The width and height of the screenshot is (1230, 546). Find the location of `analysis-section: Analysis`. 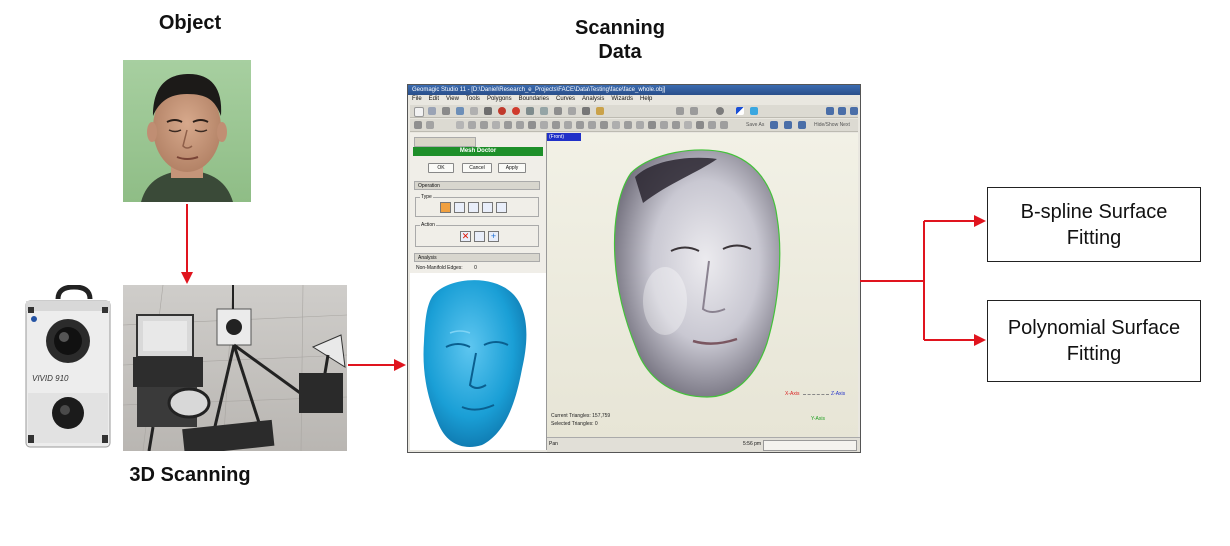

analysis-section: Analysis is located at coordinates (477, 257).